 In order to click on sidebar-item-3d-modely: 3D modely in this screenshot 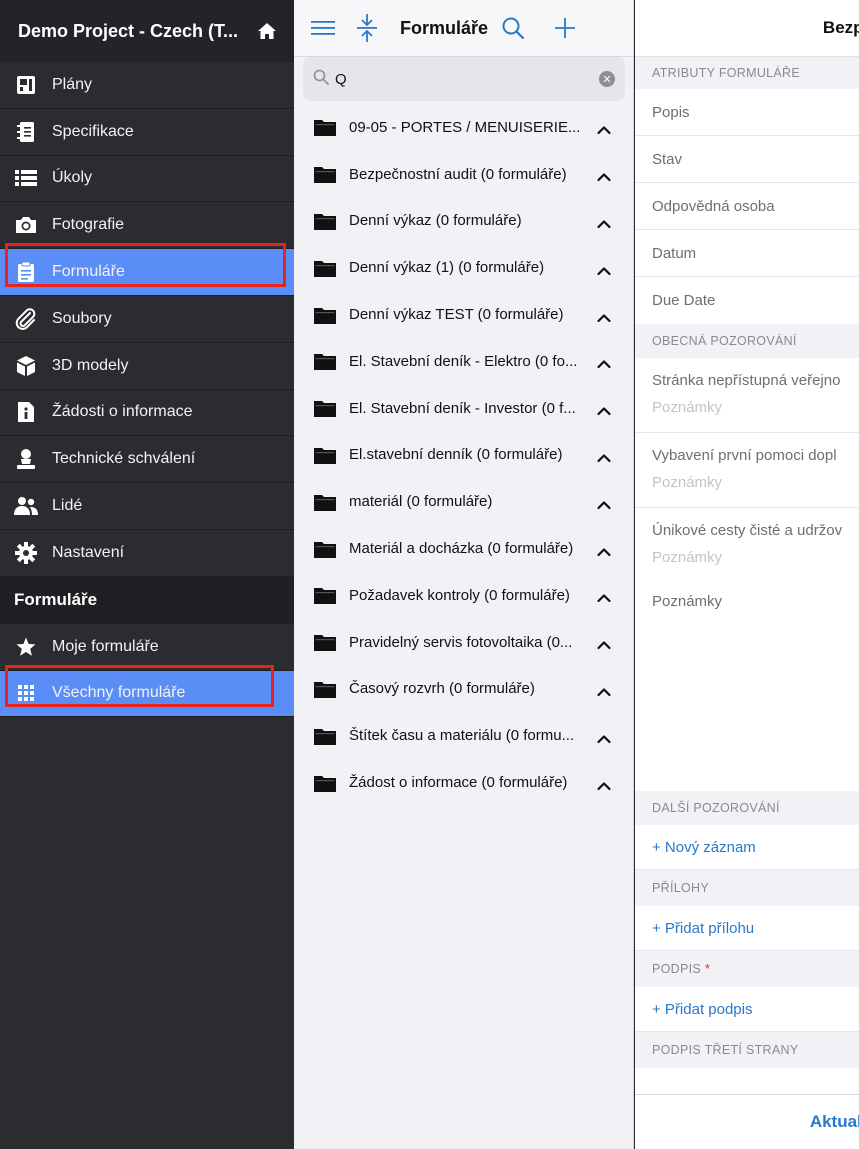, I will do `click(147, 366)`.